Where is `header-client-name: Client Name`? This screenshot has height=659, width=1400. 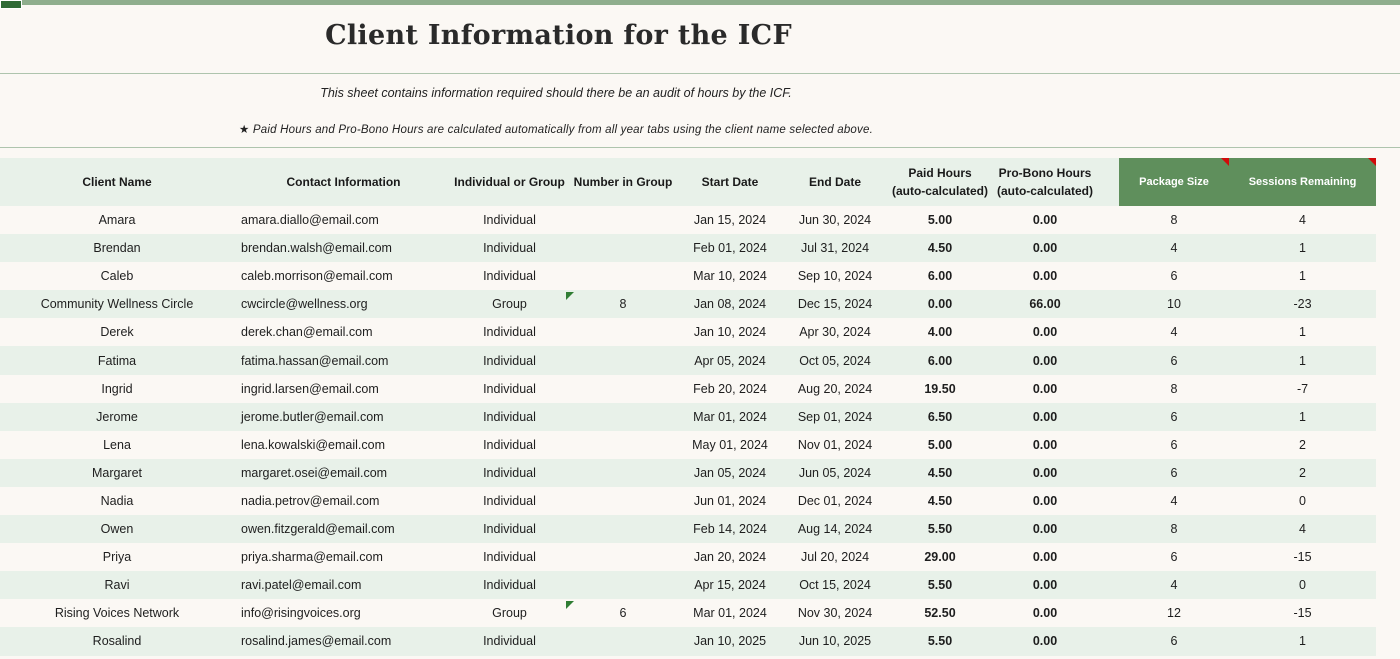
header-client-name: Client Name is located at coordinates (117, 182).